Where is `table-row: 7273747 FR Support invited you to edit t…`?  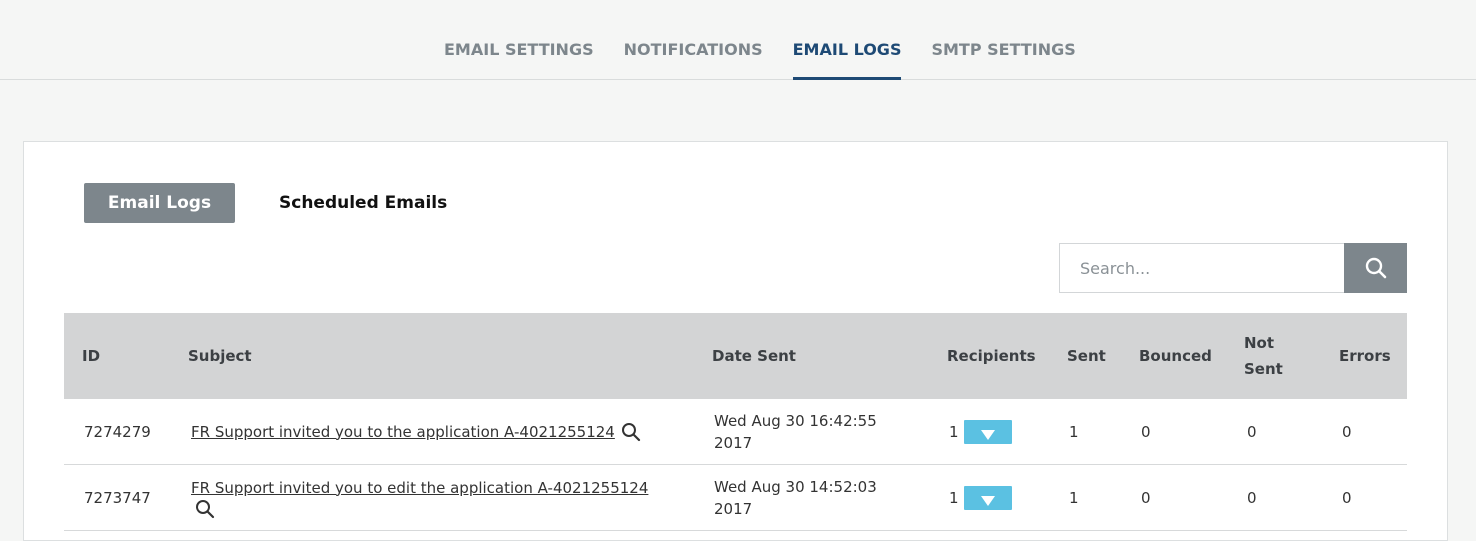 table-row: 7273747 FR Support invited you to edit t… is located at coordinates (735, 498).